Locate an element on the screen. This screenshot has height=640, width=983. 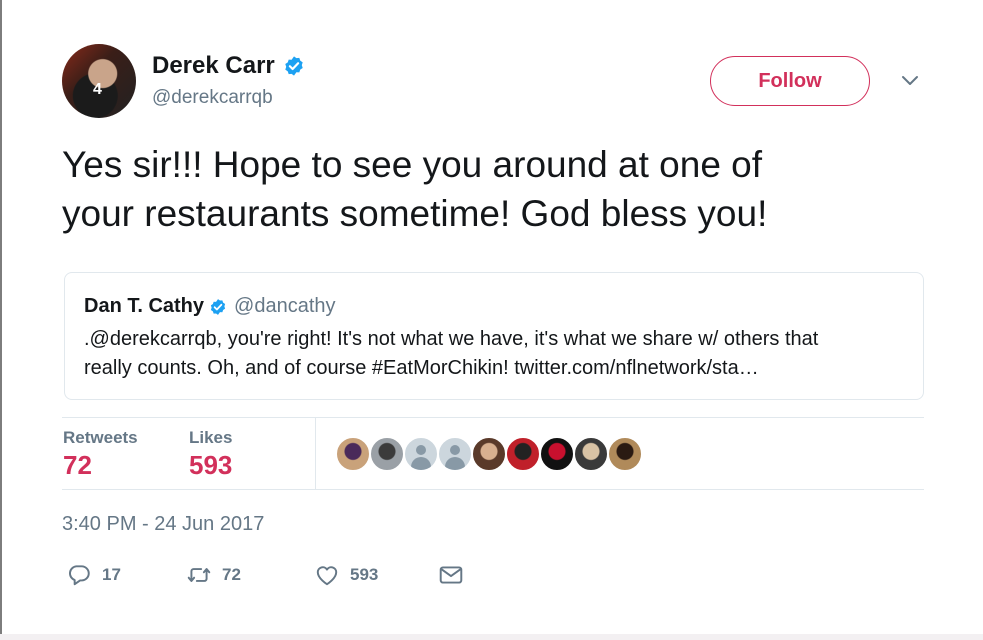
retweets-count: 72 is located at coordinates (77, 465).